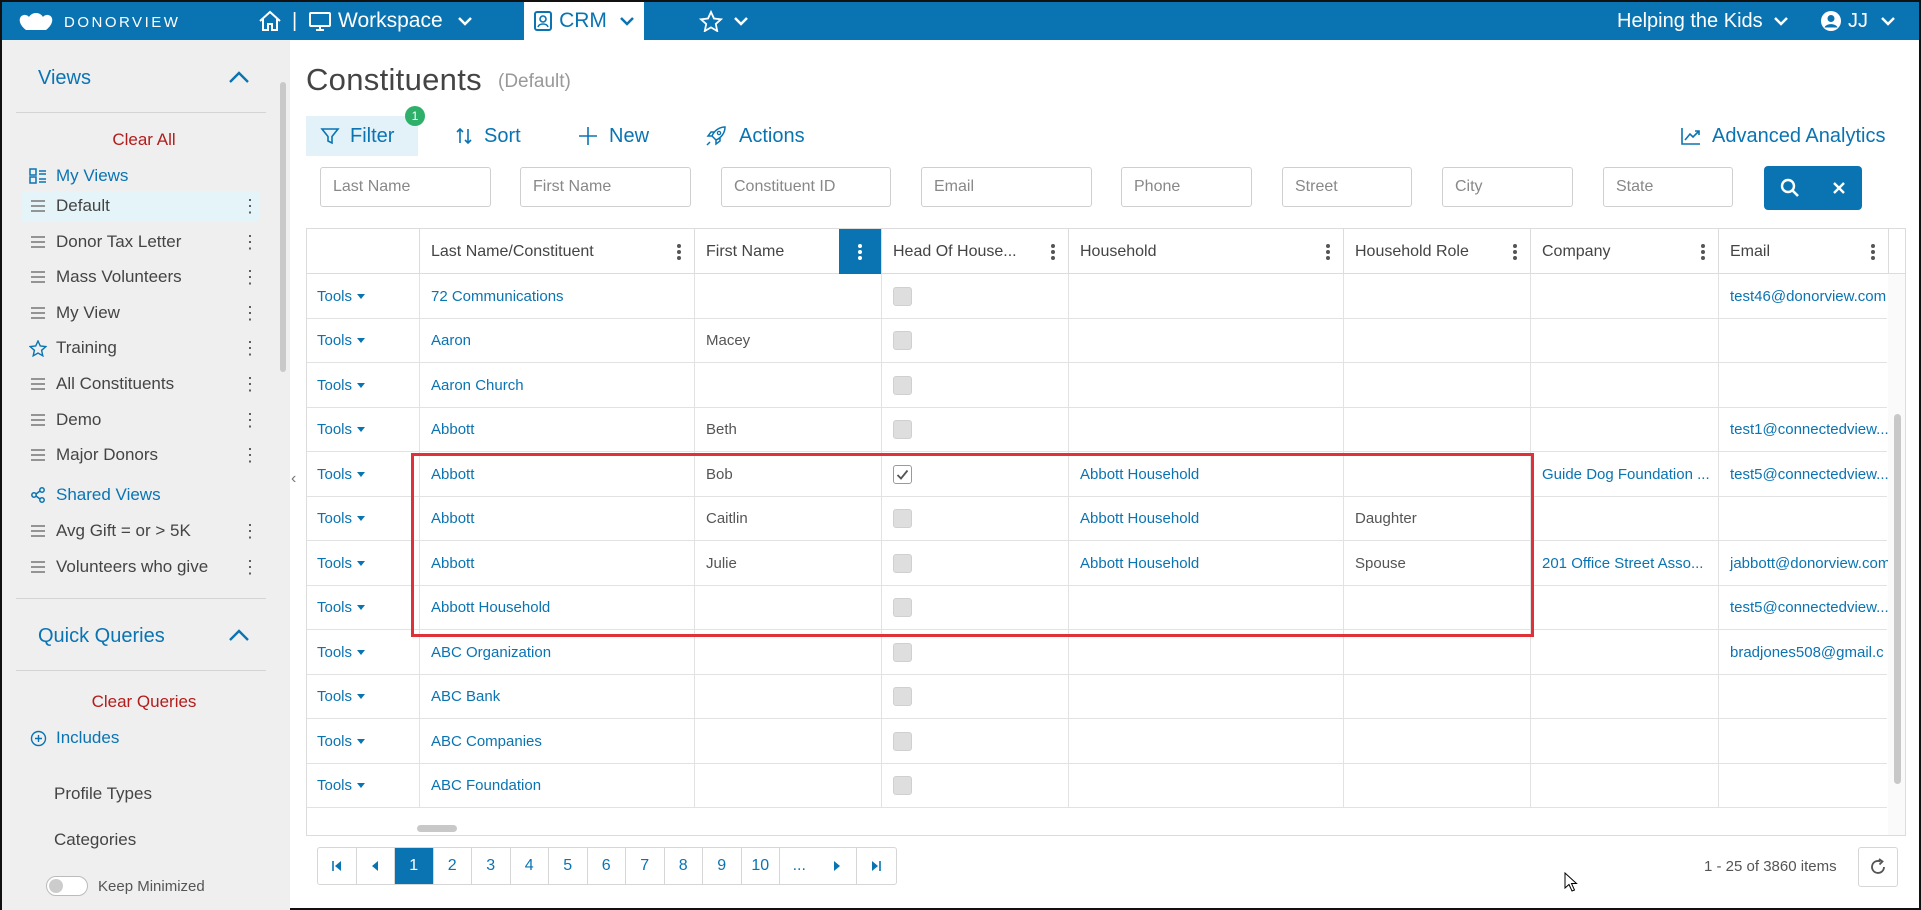 Image resolution: width=1921 pixels, height=910 pixels. What do you see at coordinates (270, 21) in the screenshot?
I see `home-button` at bounding box center [270, 21].